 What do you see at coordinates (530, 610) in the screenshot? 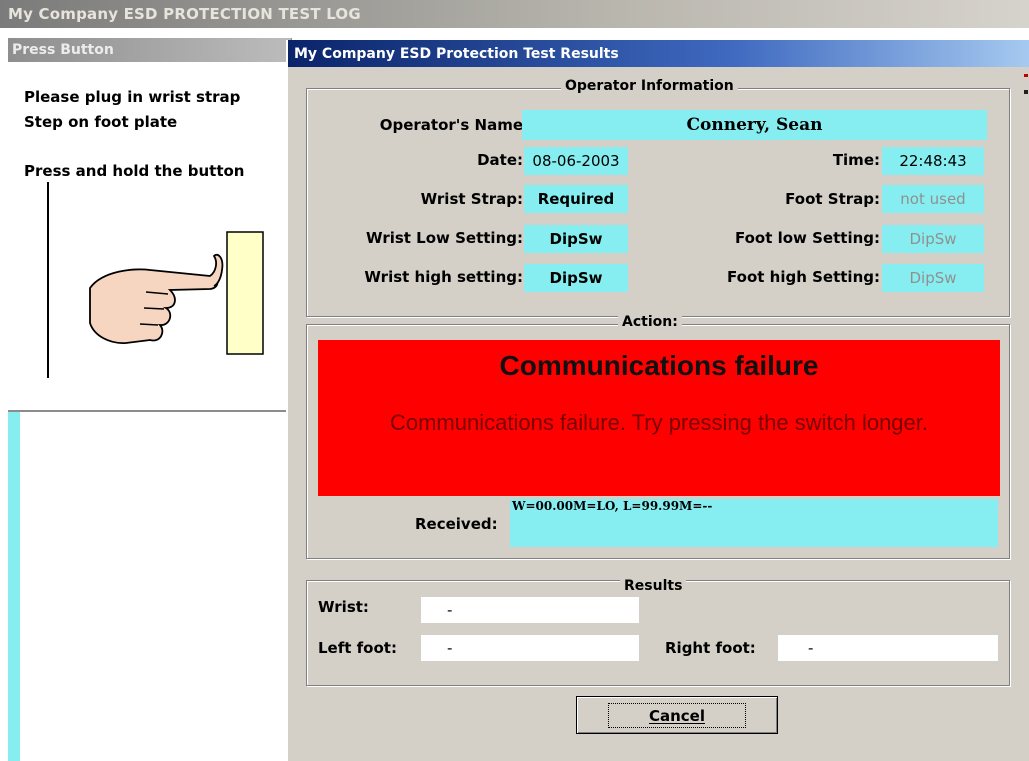
I see `wrist-result-field: -` at bounding box center [530, 610].